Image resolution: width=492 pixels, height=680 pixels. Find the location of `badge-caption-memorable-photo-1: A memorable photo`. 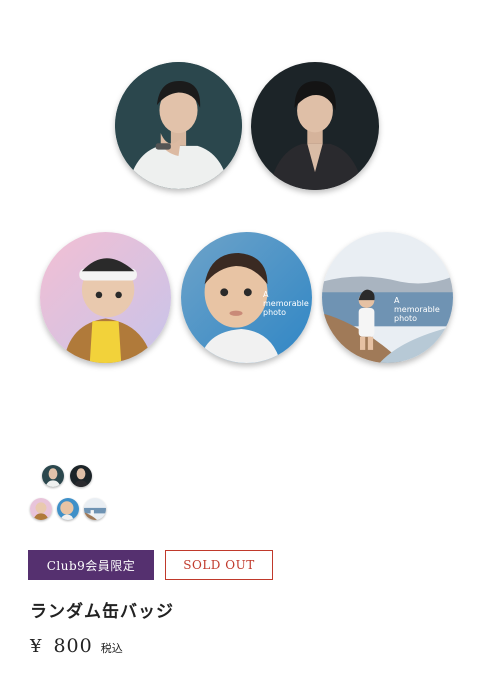

badge-caption-memorable-photo-1: A memorable photo is located at coordinates (286, 304).